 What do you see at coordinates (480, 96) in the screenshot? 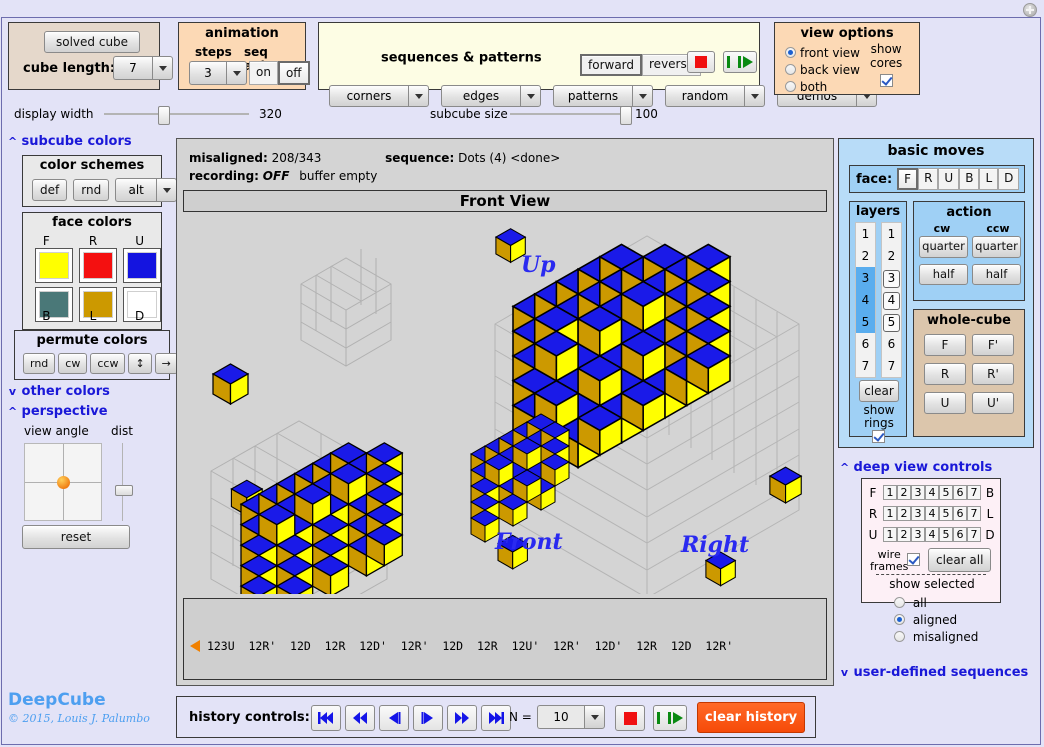
I see `edges-label: edges` at bounding box center [480, 96].